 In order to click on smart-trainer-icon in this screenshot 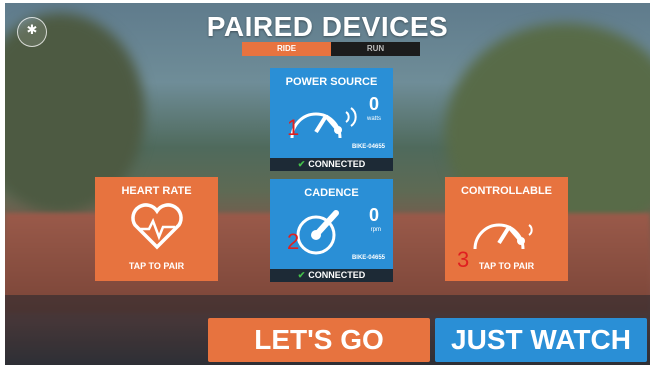, I will do `click(503, 236)`.